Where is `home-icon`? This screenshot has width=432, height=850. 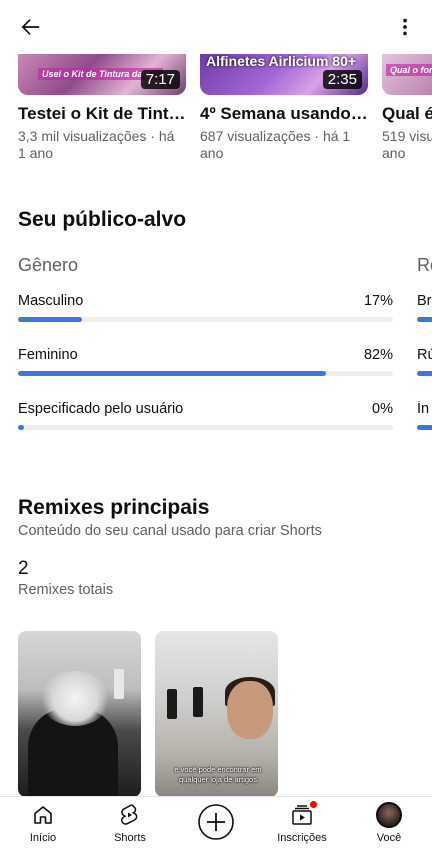 home-icon is located at coordinates (43, 815).